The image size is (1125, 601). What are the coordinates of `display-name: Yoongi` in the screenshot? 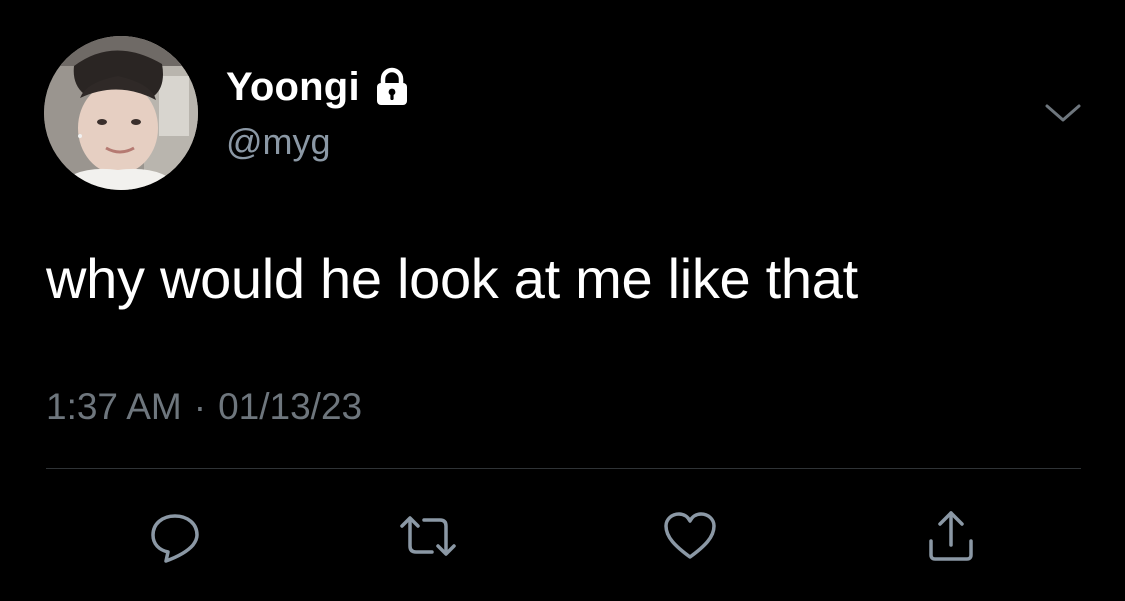 It's located at (293, 87).